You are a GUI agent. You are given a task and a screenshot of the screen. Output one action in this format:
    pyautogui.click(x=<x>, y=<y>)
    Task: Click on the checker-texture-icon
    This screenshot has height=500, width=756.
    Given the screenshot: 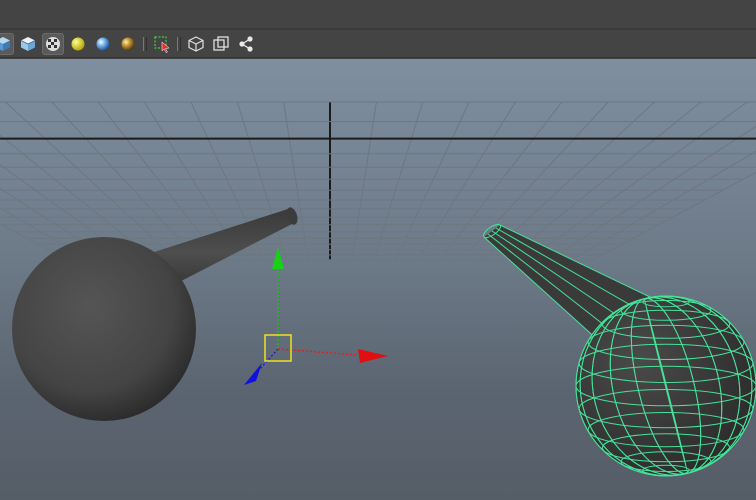 What is the action you would take?
    pyautogui.click(x=53, y=44)
    